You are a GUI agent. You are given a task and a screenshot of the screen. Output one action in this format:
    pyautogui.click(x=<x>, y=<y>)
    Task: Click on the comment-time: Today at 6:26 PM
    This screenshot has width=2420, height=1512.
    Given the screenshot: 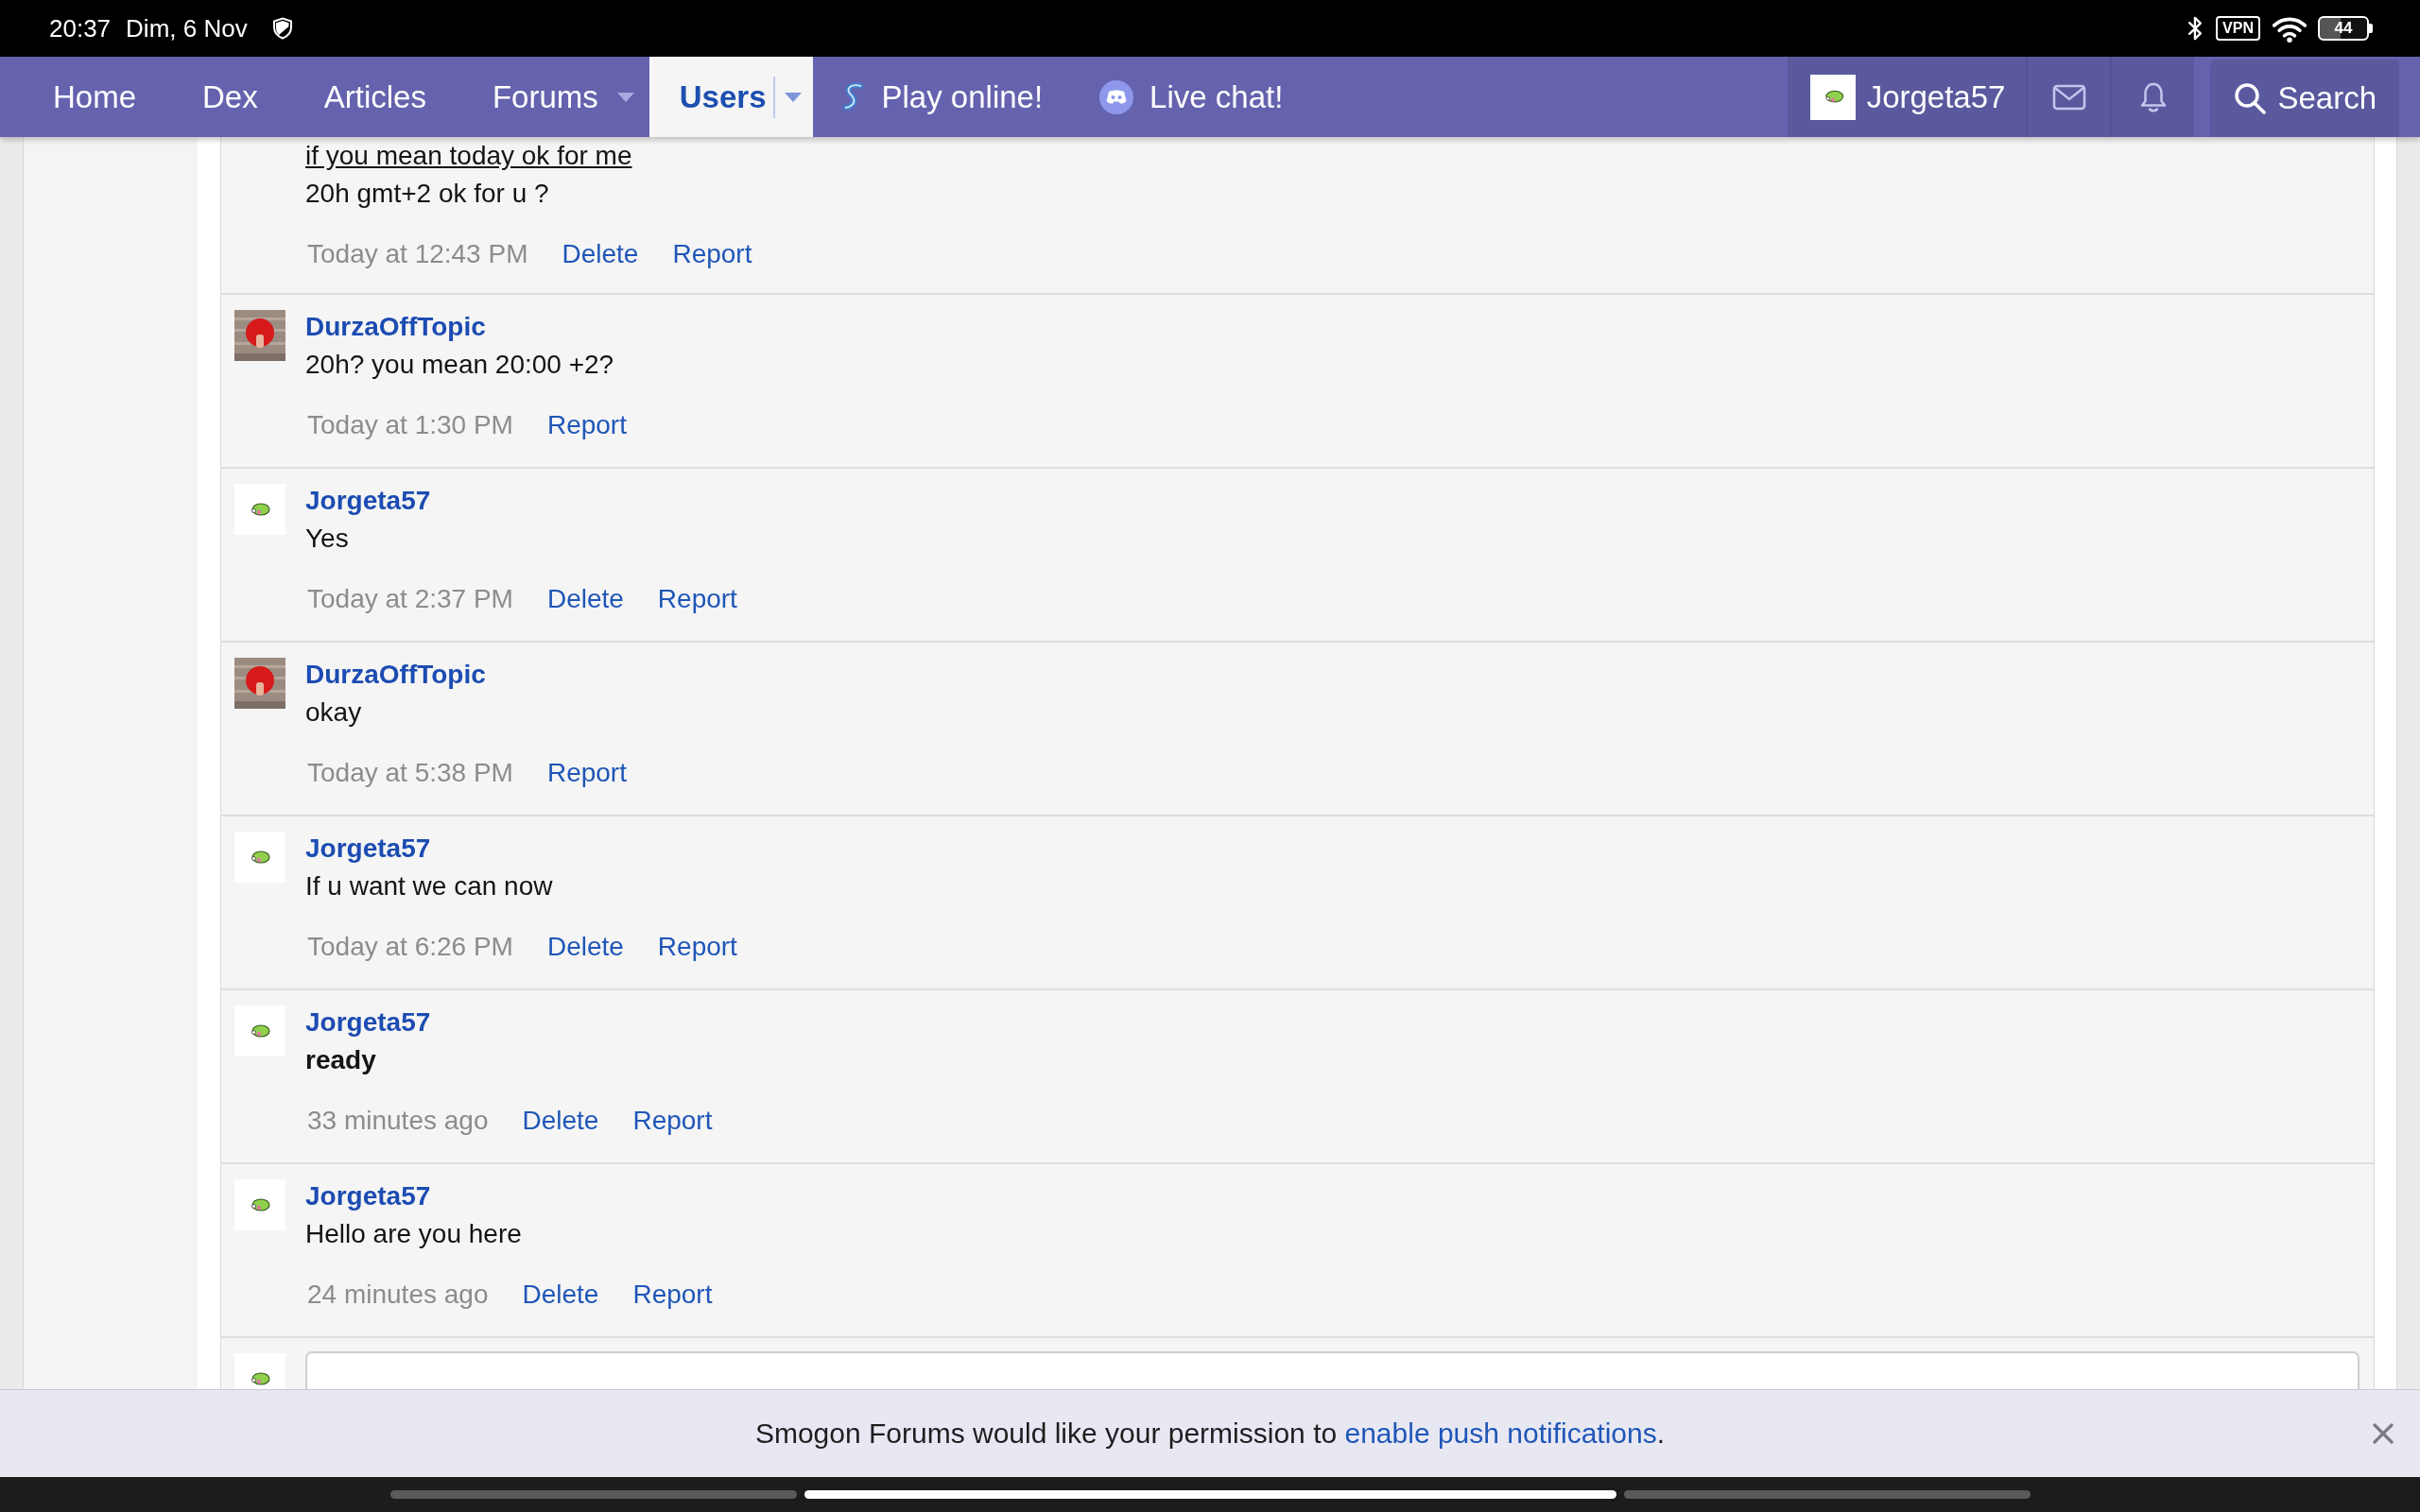 What is the action you would take?
    pyautogui.click(x=410, y=947)
    